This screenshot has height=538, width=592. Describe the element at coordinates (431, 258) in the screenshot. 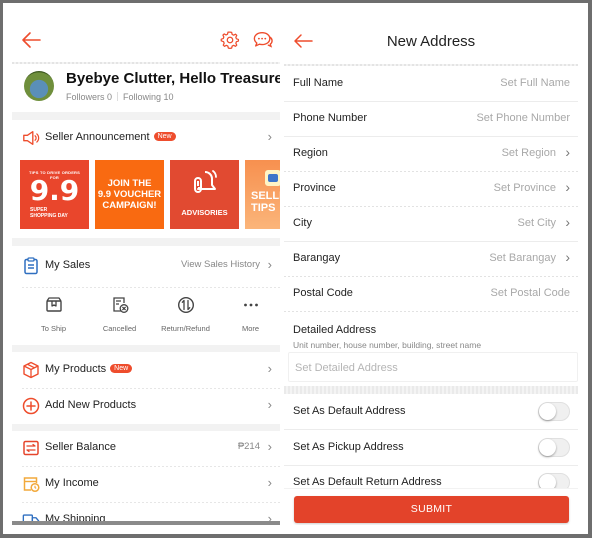

I see `barangay-selector: Barangay Set Barangay ›` at that location.